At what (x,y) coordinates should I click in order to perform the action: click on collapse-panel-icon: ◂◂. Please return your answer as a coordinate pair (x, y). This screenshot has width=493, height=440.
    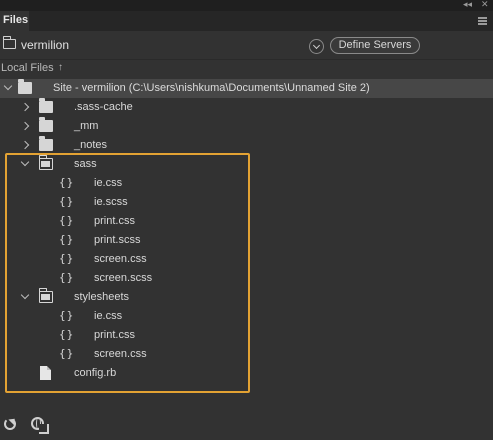
    Looking at the image, I should click on (467, 5).